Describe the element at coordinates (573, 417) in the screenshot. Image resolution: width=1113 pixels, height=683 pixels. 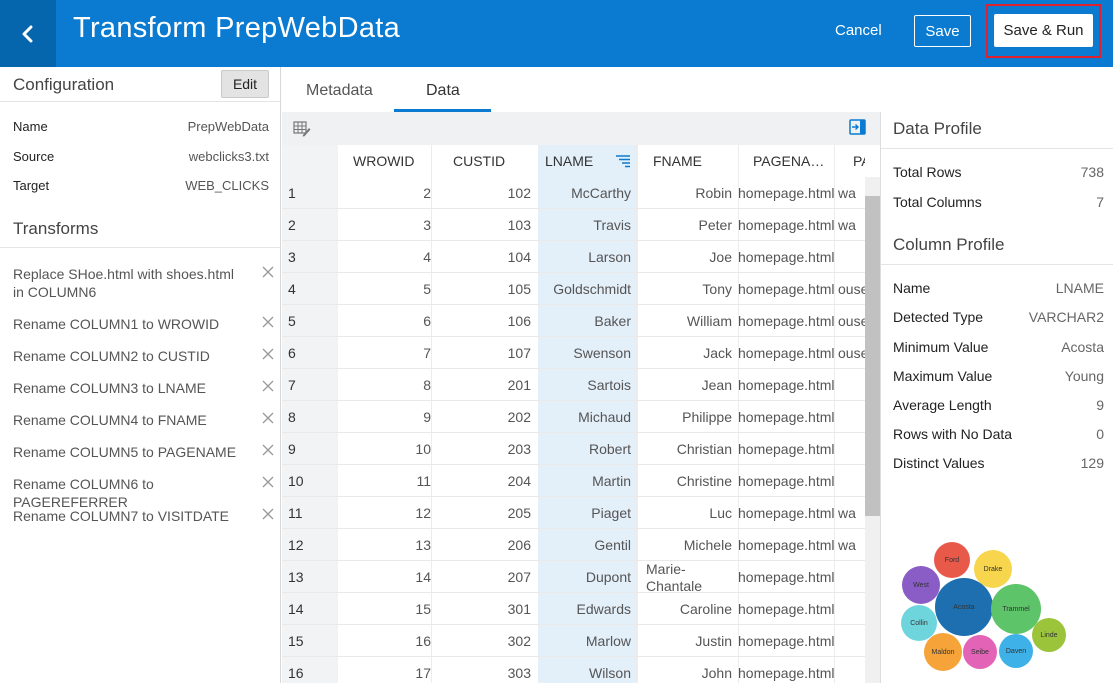
I see `table-row: 8 9 202 Michaud Philippe homepage.html` at that location.